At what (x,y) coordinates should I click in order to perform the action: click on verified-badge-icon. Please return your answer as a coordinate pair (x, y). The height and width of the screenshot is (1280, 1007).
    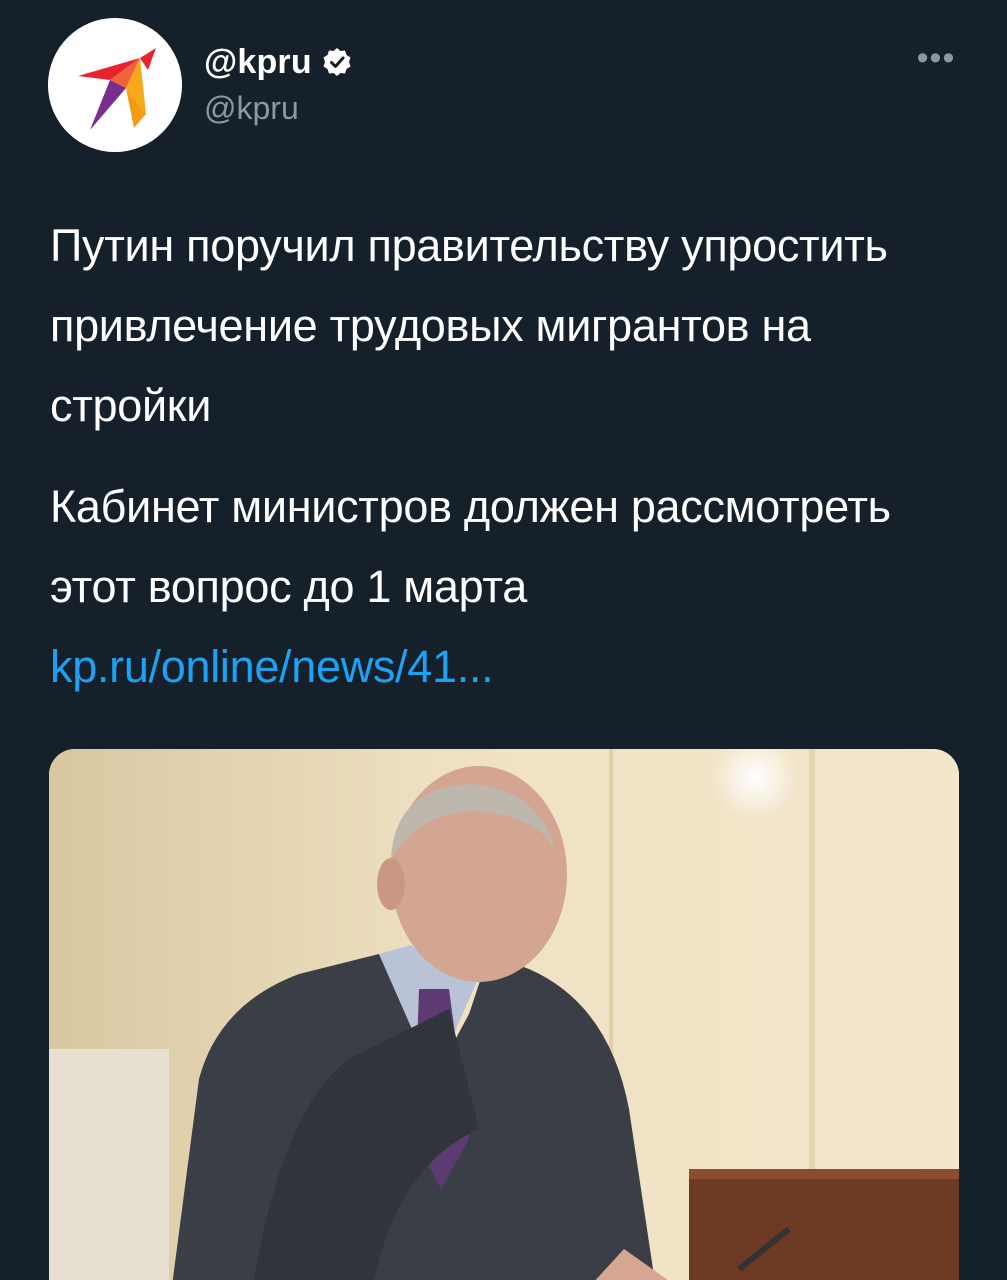
    Looking at the image, I should click on (337, 62).